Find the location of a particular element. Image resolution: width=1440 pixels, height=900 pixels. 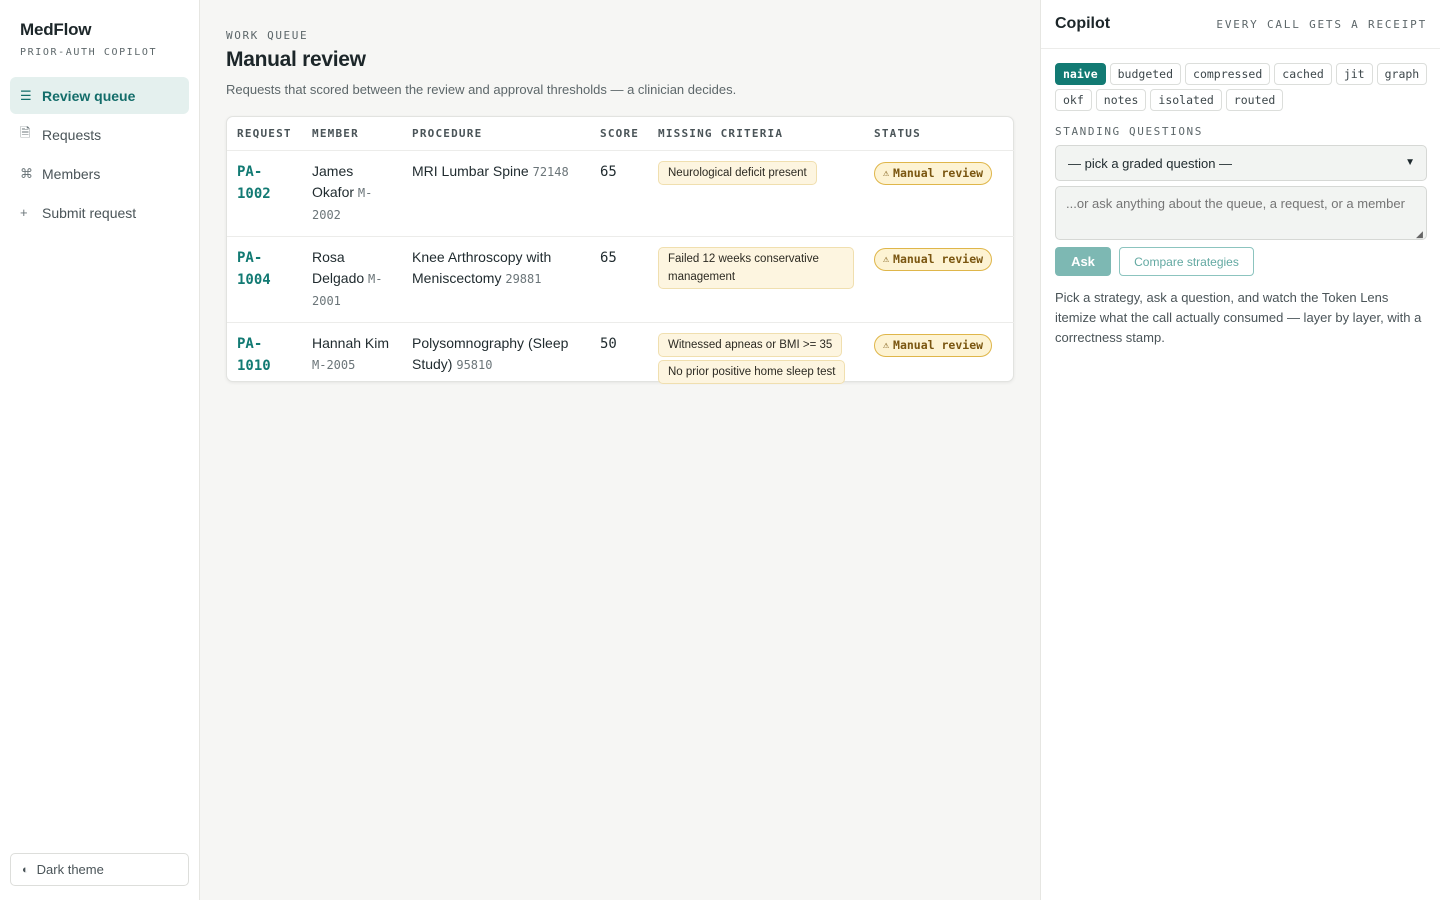

sidebar-item-review-queue: ☰ Review queue is located at coordinates (99, 95).